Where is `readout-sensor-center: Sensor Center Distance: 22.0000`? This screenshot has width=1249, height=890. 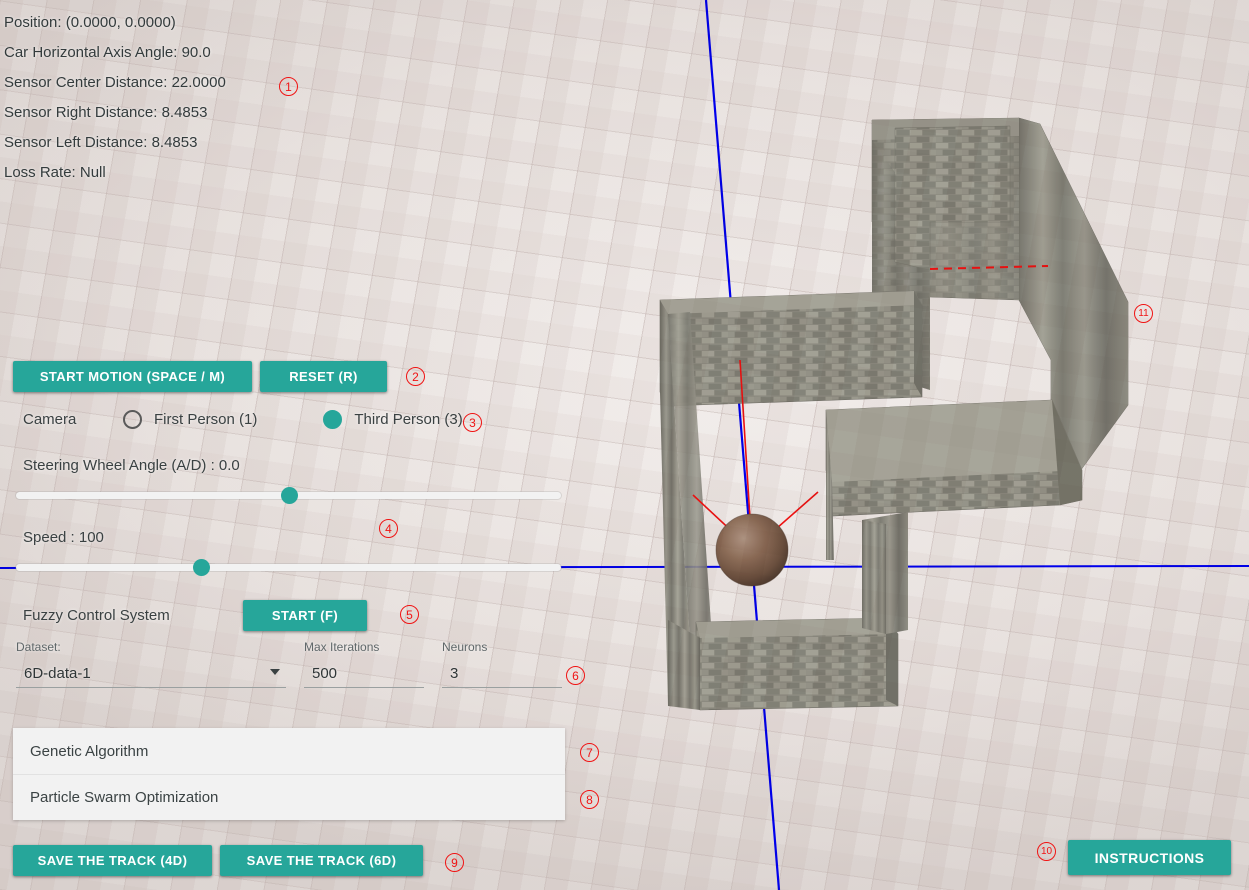
readout-sensor-center: Sensor Center Distance: 22.0000 is located at coordinates (115, 82).